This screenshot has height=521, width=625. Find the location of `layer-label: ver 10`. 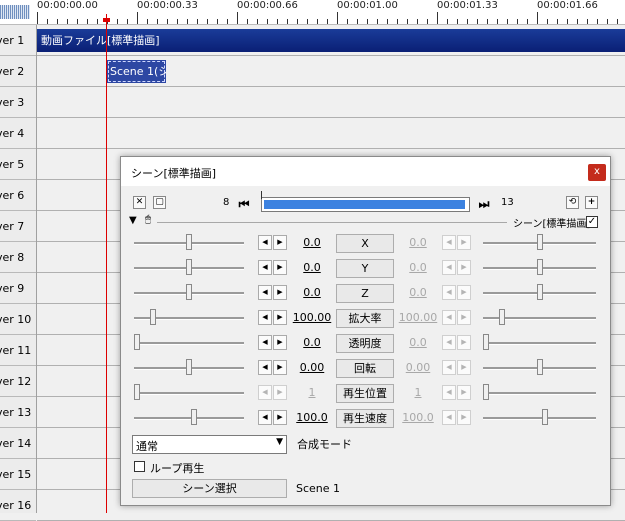

layer-label: ver 10 is located at coordinates (18, 319).